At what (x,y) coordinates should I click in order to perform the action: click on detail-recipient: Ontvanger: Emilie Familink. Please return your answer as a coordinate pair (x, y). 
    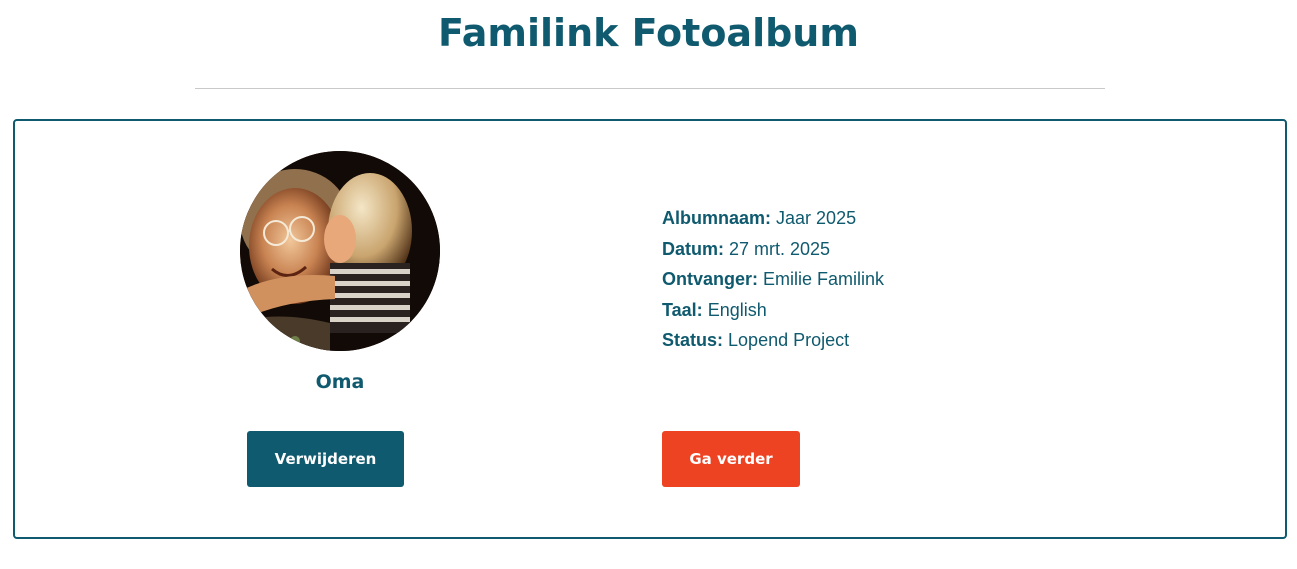
    Looking at the image, I should click on (773, 279).